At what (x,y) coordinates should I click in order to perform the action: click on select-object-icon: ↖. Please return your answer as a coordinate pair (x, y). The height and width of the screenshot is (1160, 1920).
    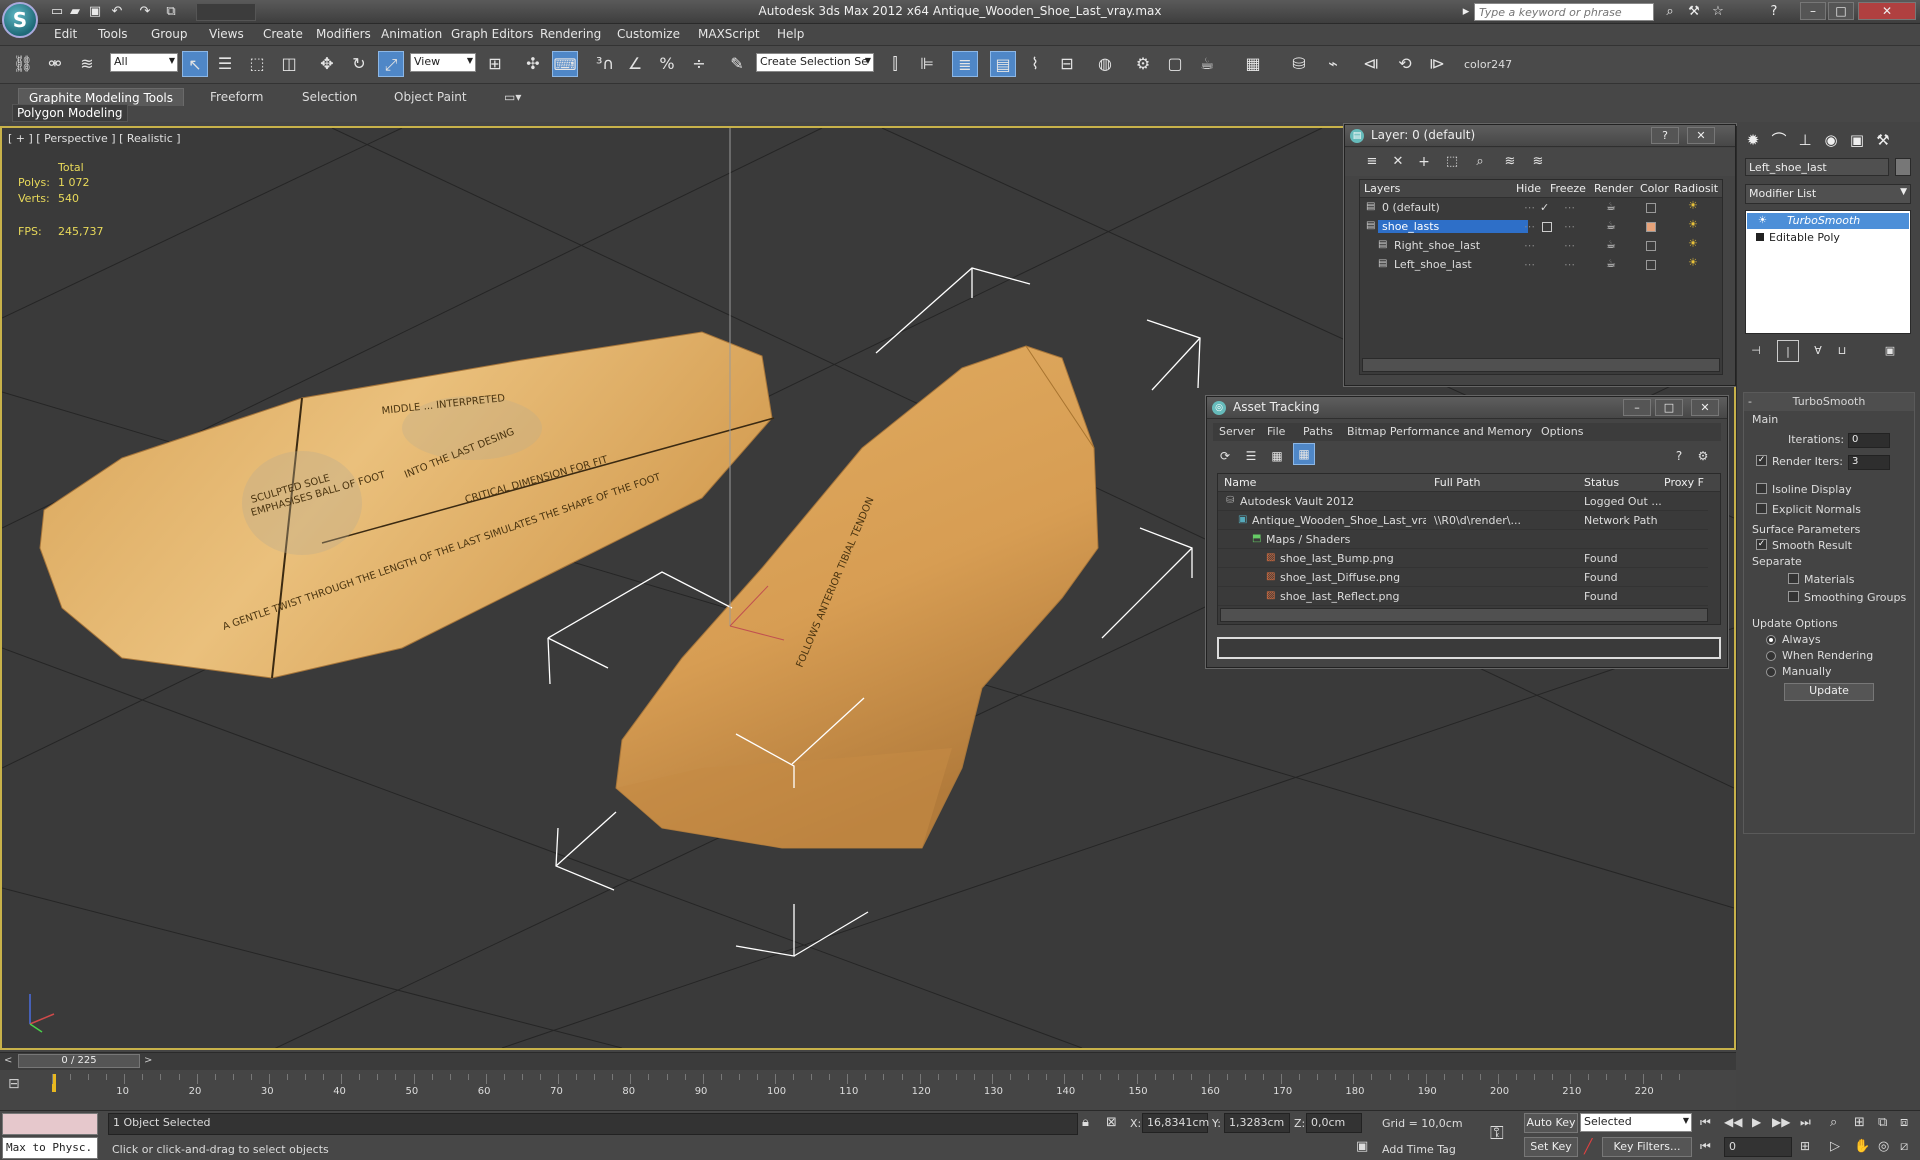
    Looking at the image, I should click on (195, 64).